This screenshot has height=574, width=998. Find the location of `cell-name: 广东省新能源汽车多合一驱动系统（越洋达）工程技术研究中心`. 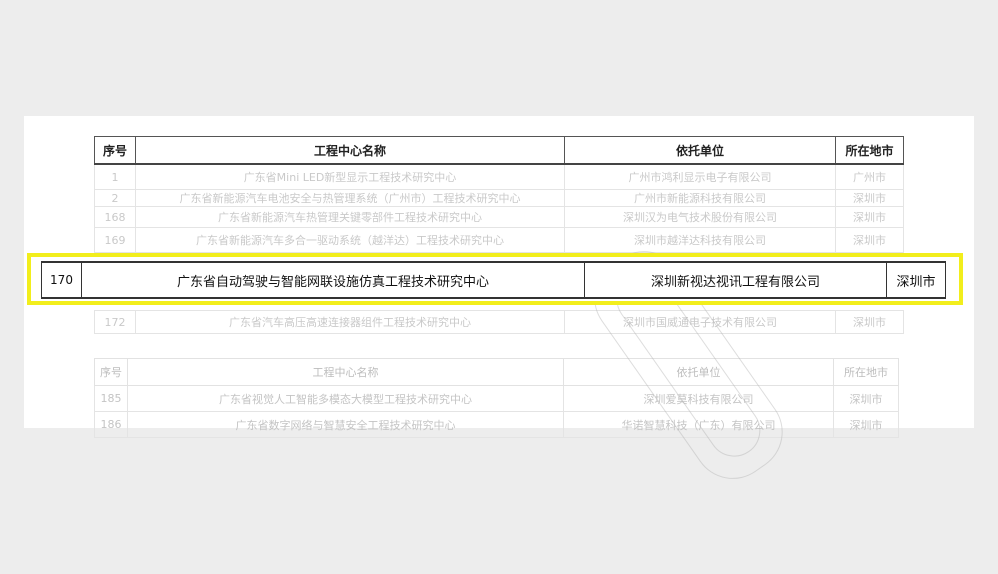

cell-name: 广东省新能源汽车多合一驱动系统（越洋达）工程技术研究中心 is located at coordinates (350, 240).